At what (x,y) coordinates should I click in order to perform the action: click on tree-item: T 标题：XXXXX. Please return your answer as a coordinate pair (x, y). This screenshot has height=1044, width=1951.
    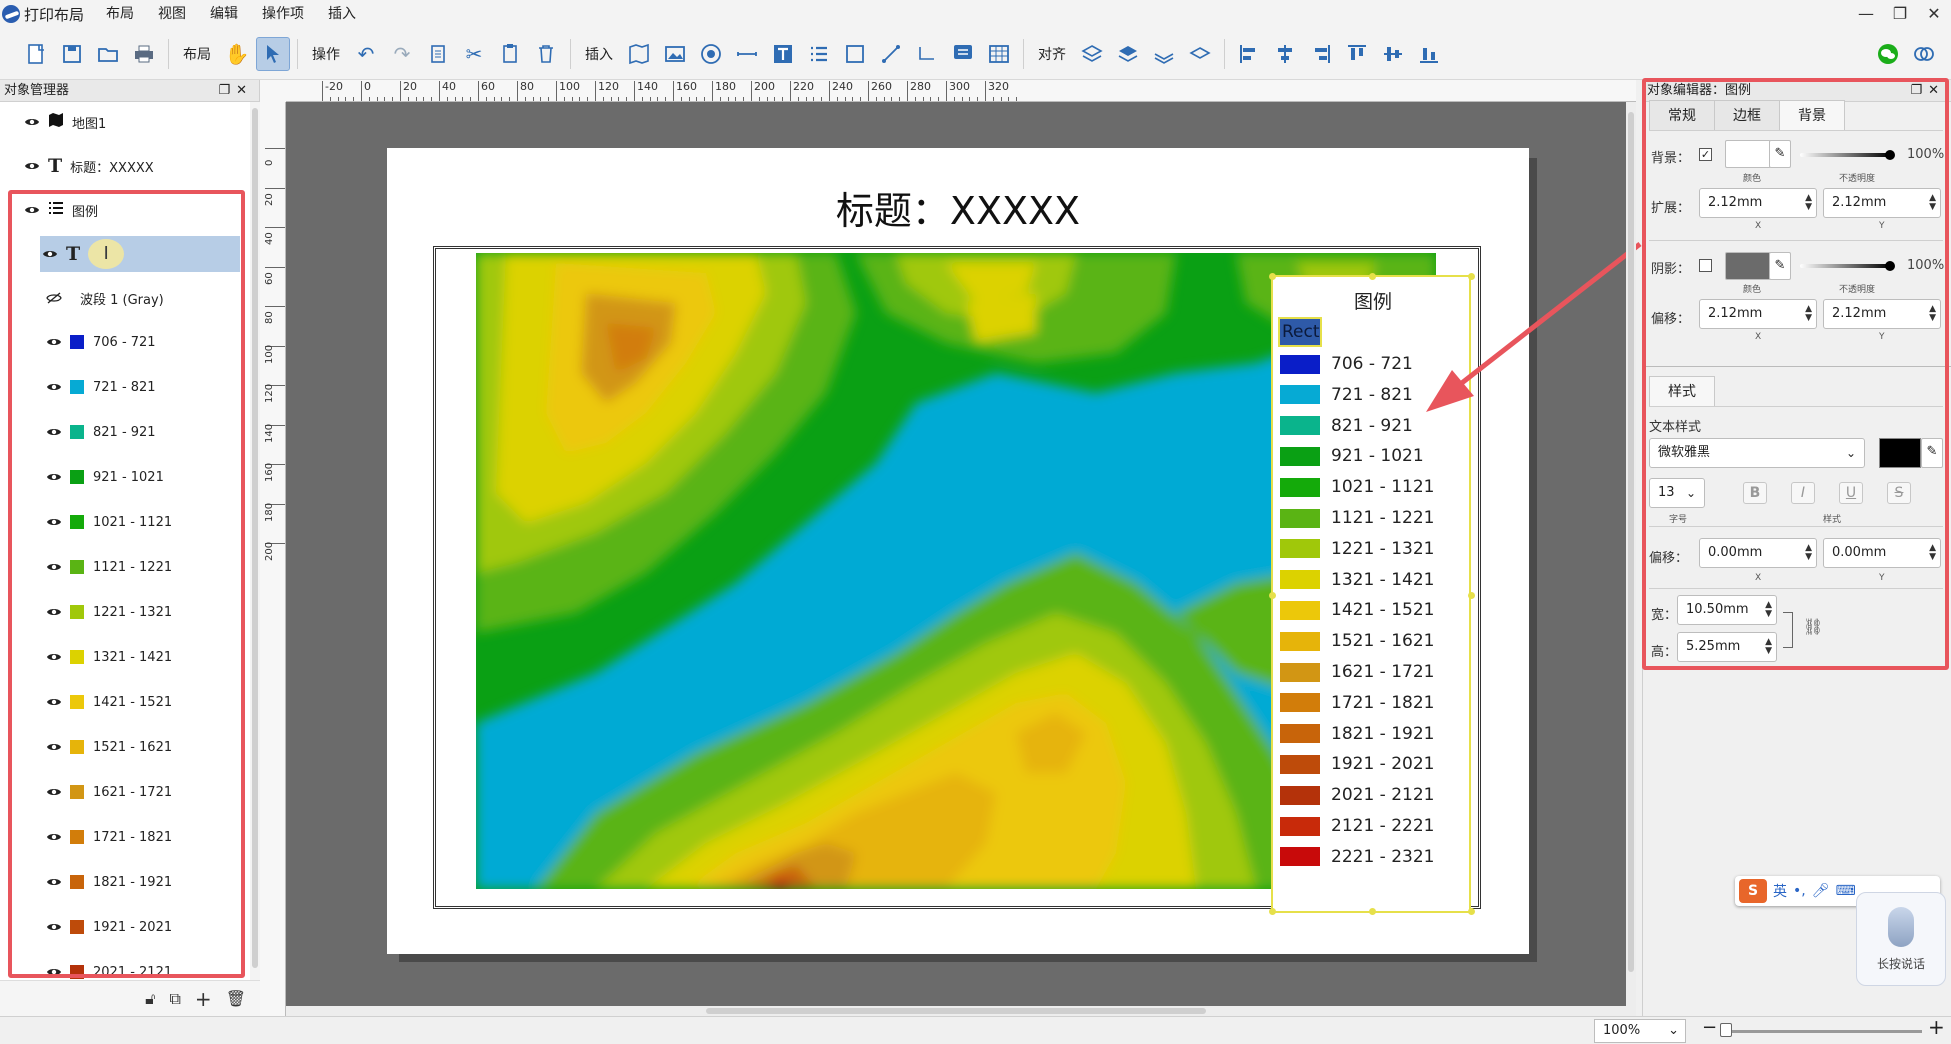
    Looking at the image, I should click on (88, 166).